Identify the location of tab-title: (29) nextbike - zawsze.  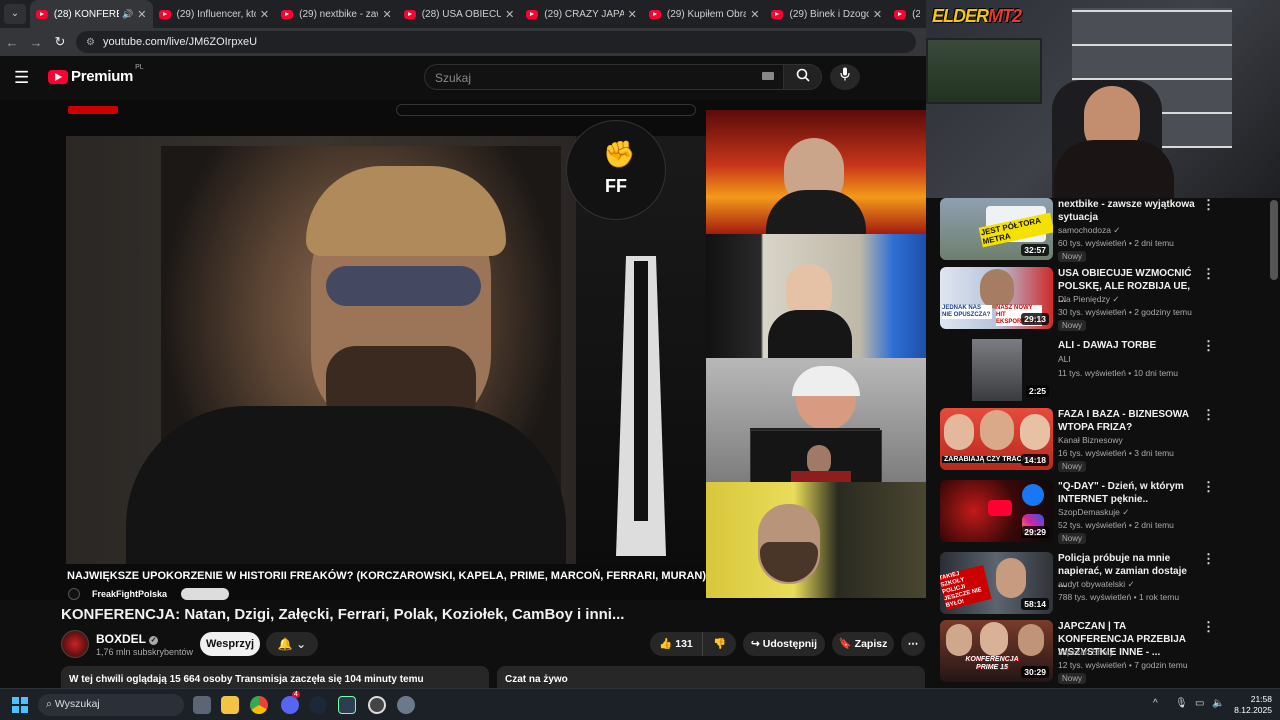
(338, 14).